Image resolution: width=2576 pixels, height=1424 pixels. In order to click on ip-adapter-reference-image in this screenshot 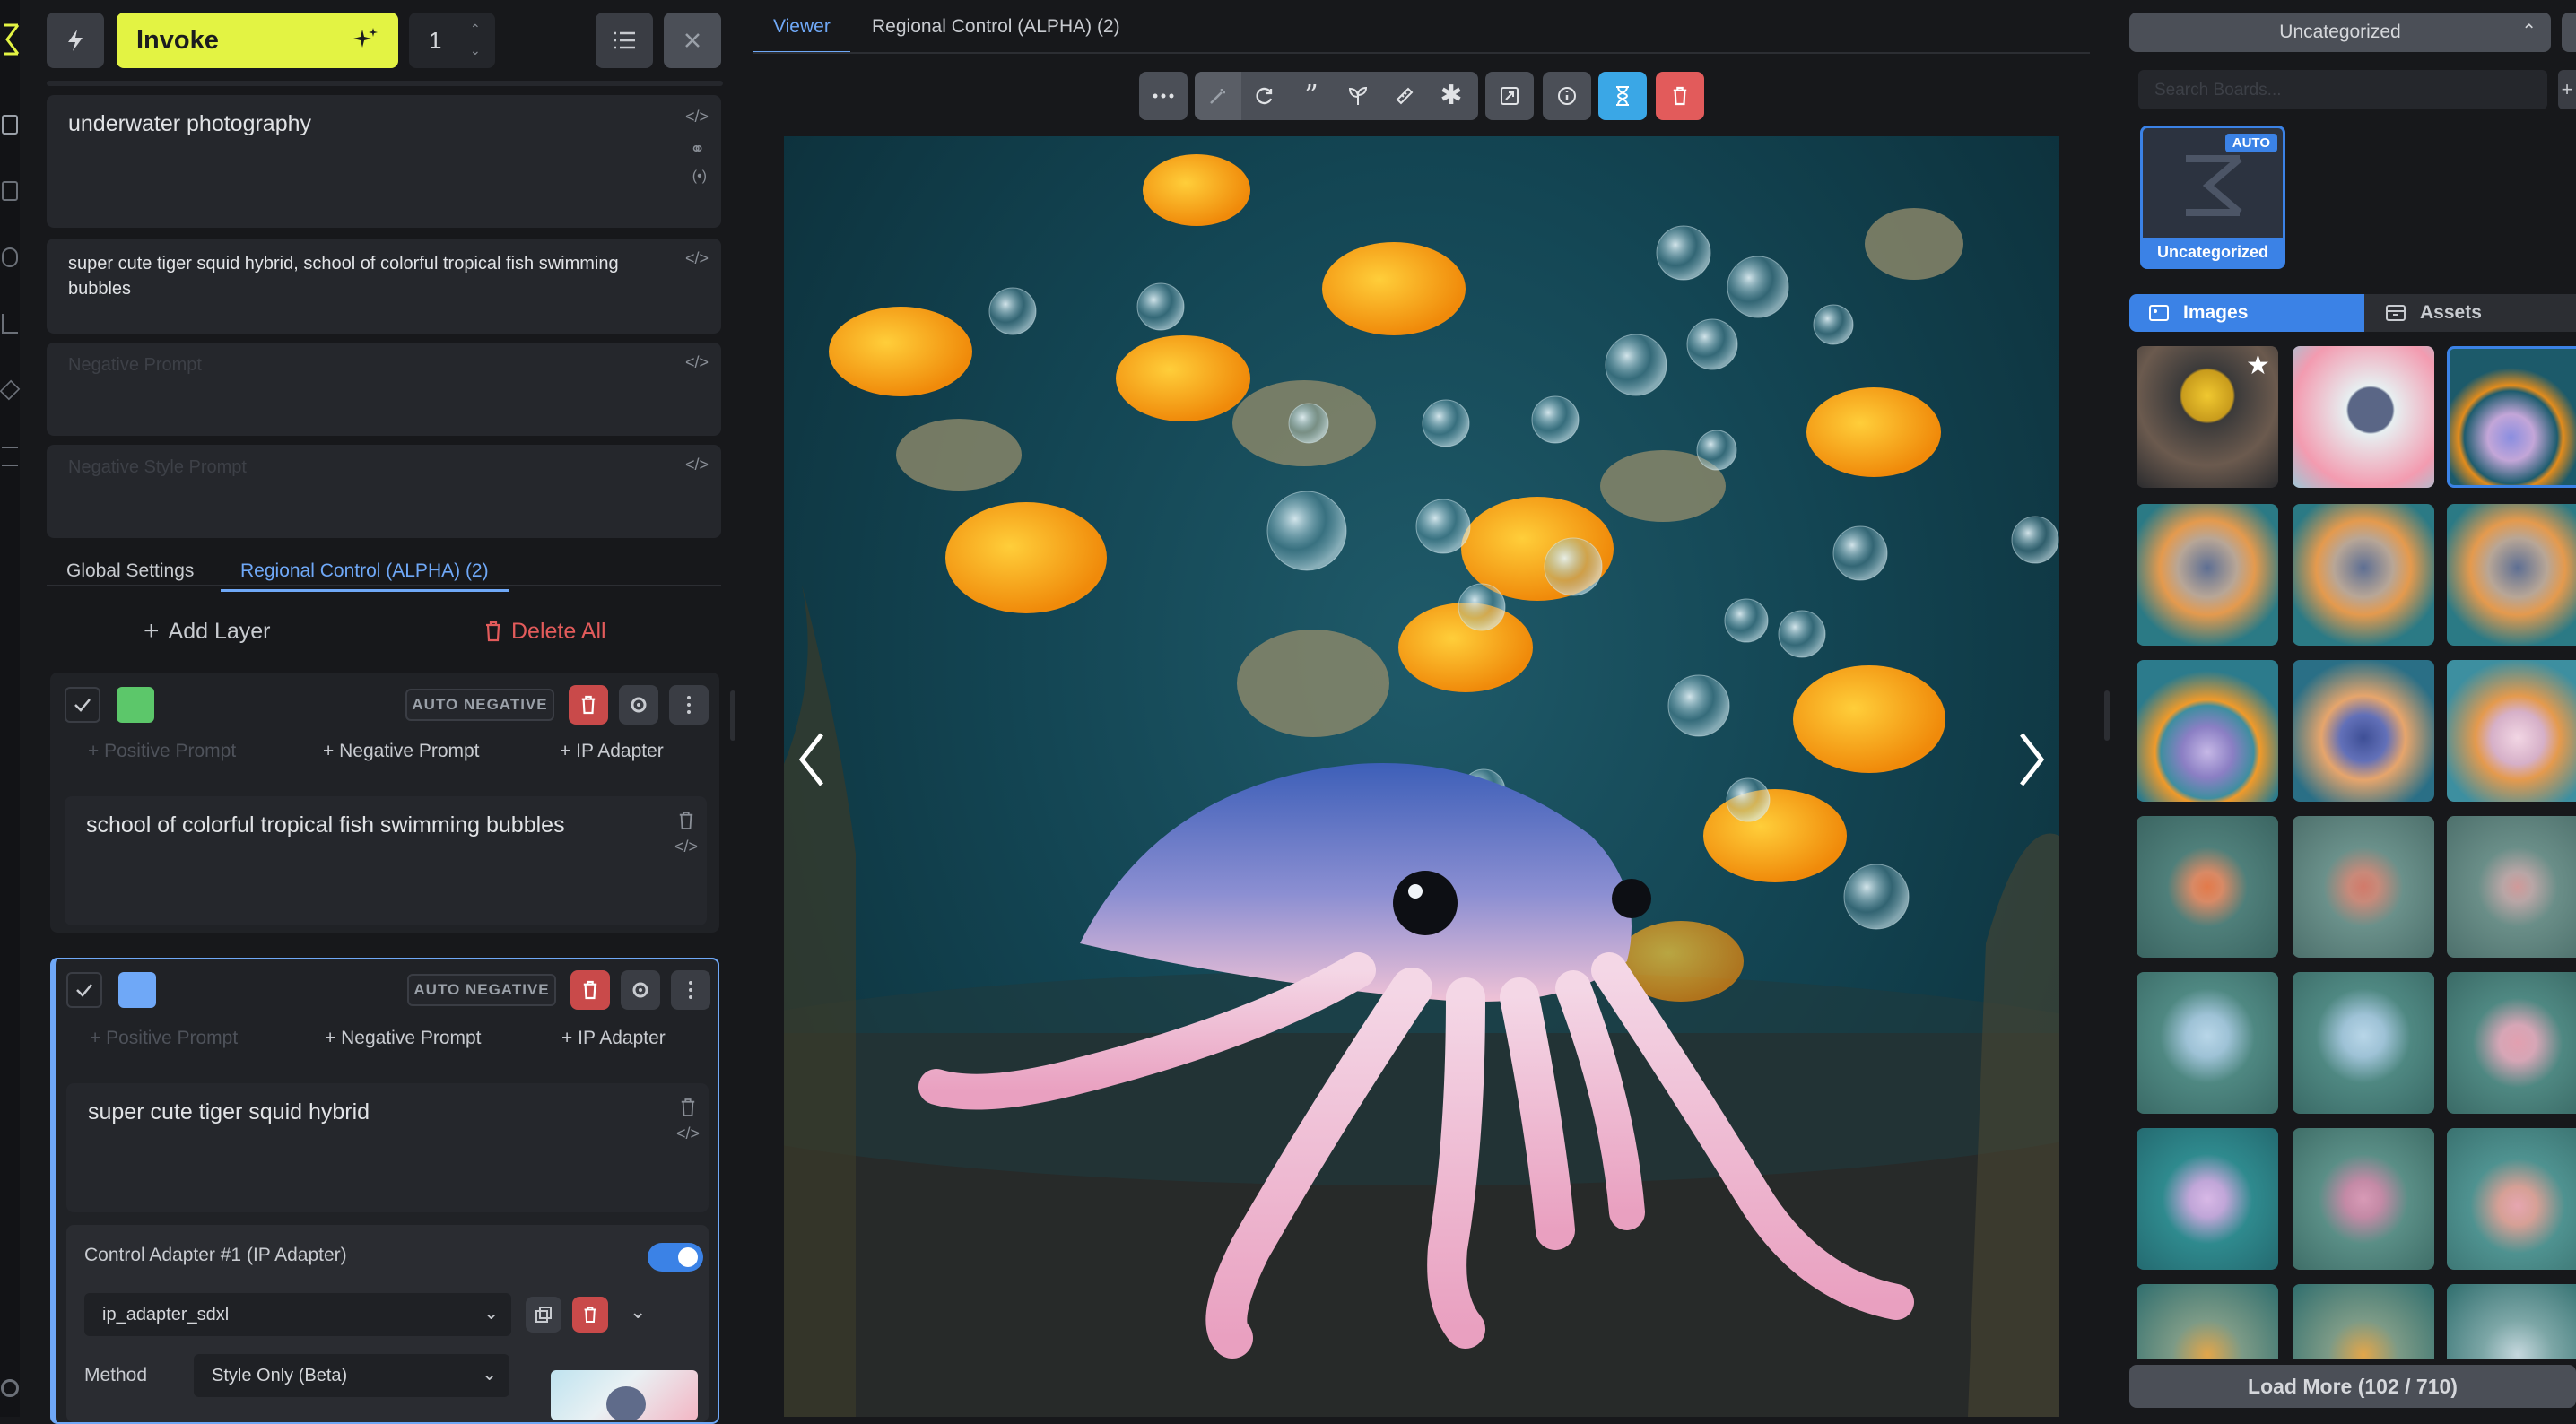, I will do `click(624, 1395)`.